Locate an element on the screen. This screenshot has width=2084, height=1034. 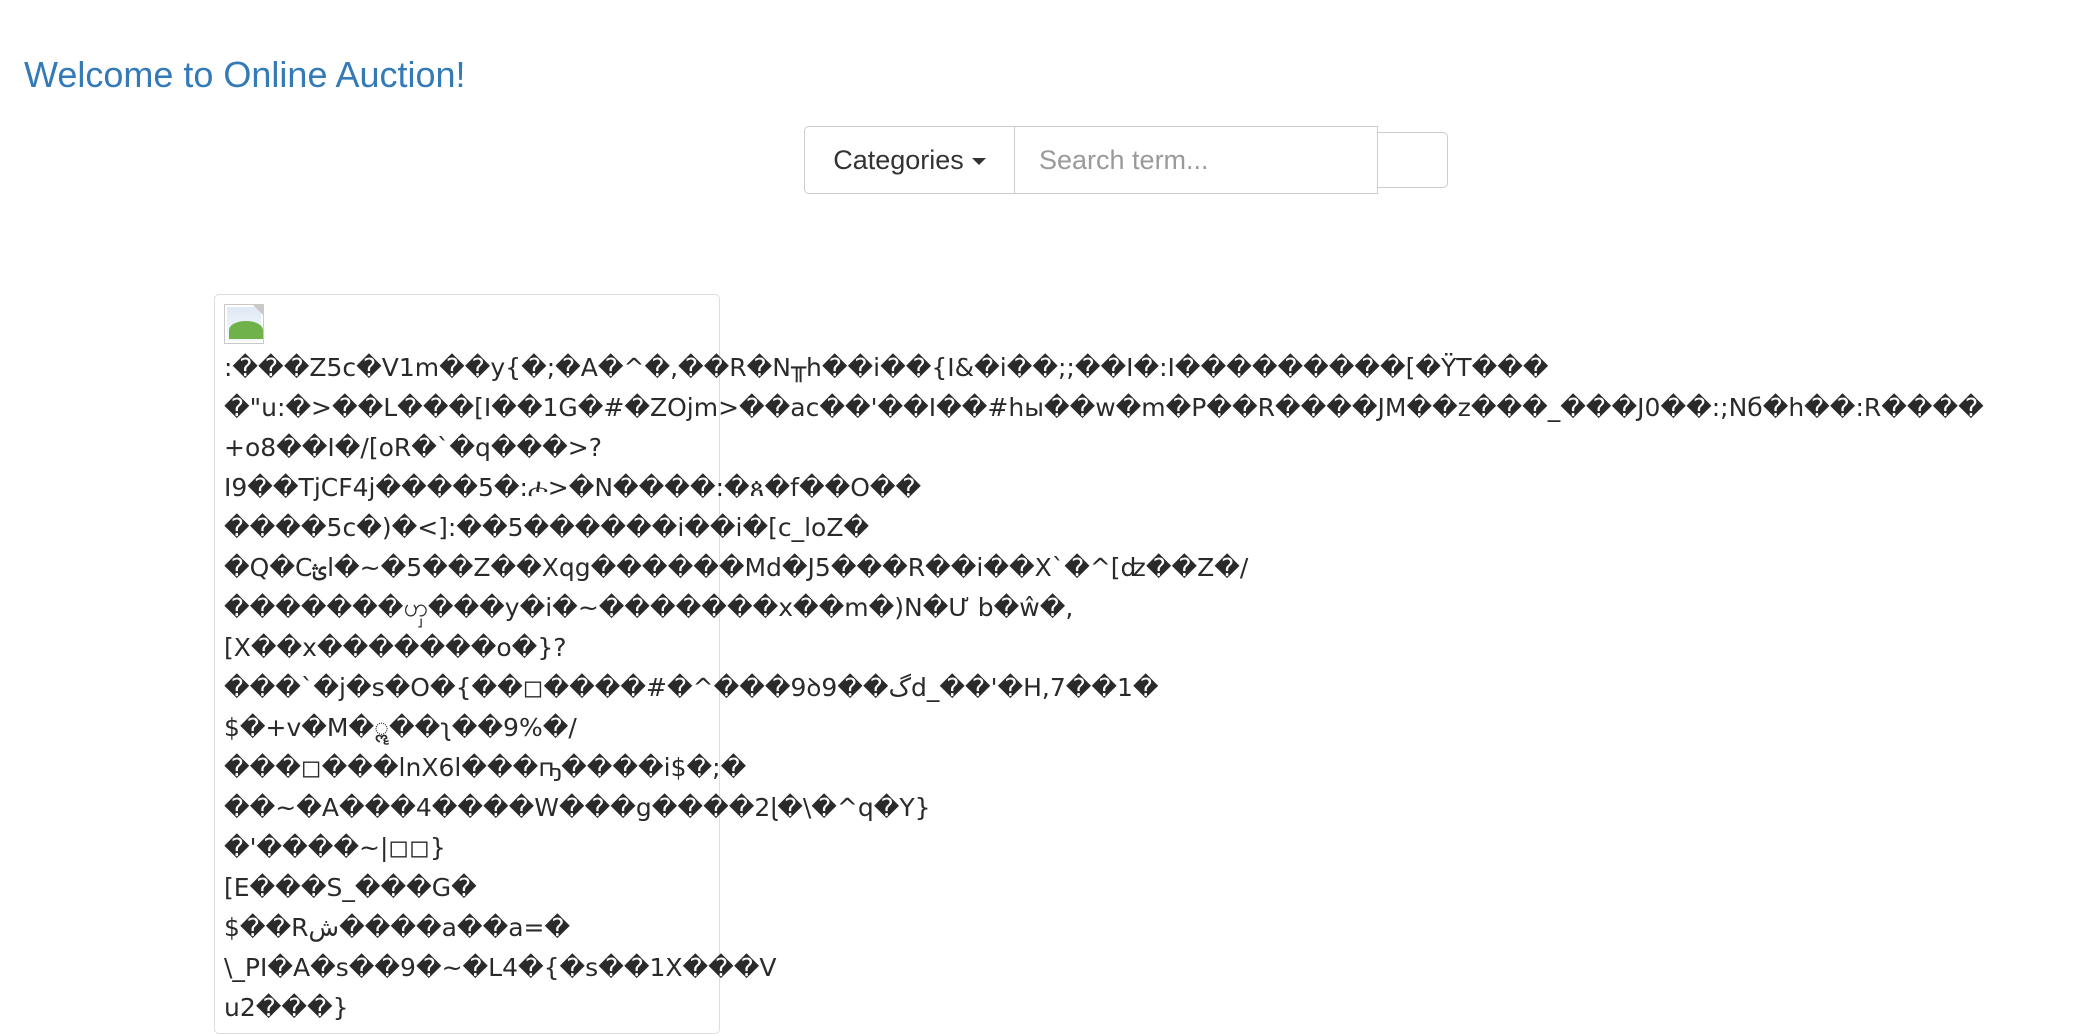
description-line: [X��x�������o�}? is located at coordinates (395, 647).